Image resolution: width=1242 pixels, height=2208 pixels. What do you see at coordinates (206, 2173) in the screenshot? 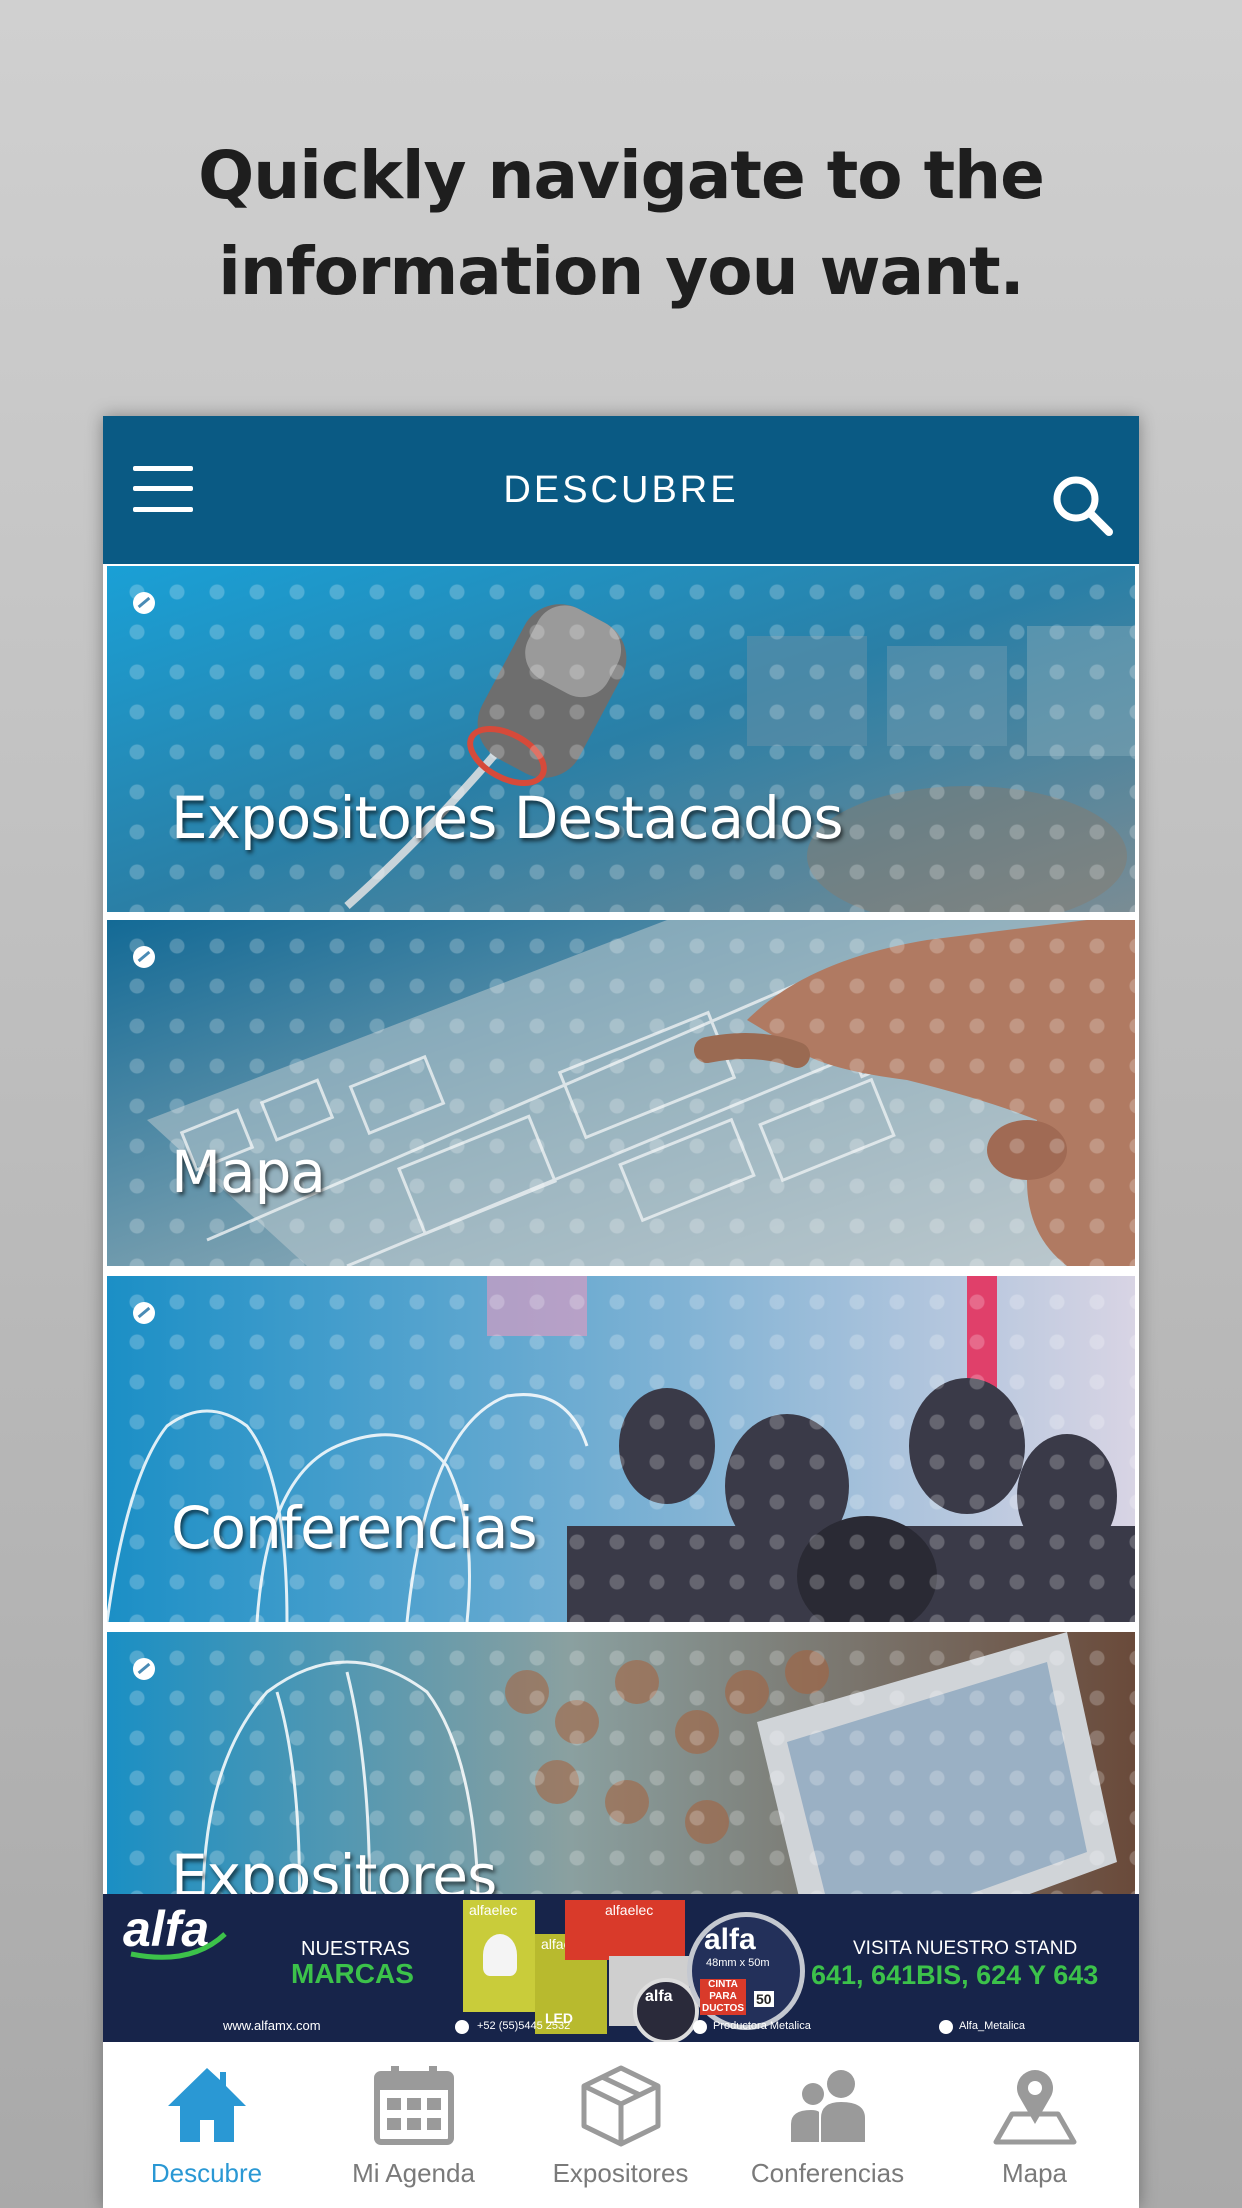
I see `tab-label: Descubre` at bounding box center [206, 2173].